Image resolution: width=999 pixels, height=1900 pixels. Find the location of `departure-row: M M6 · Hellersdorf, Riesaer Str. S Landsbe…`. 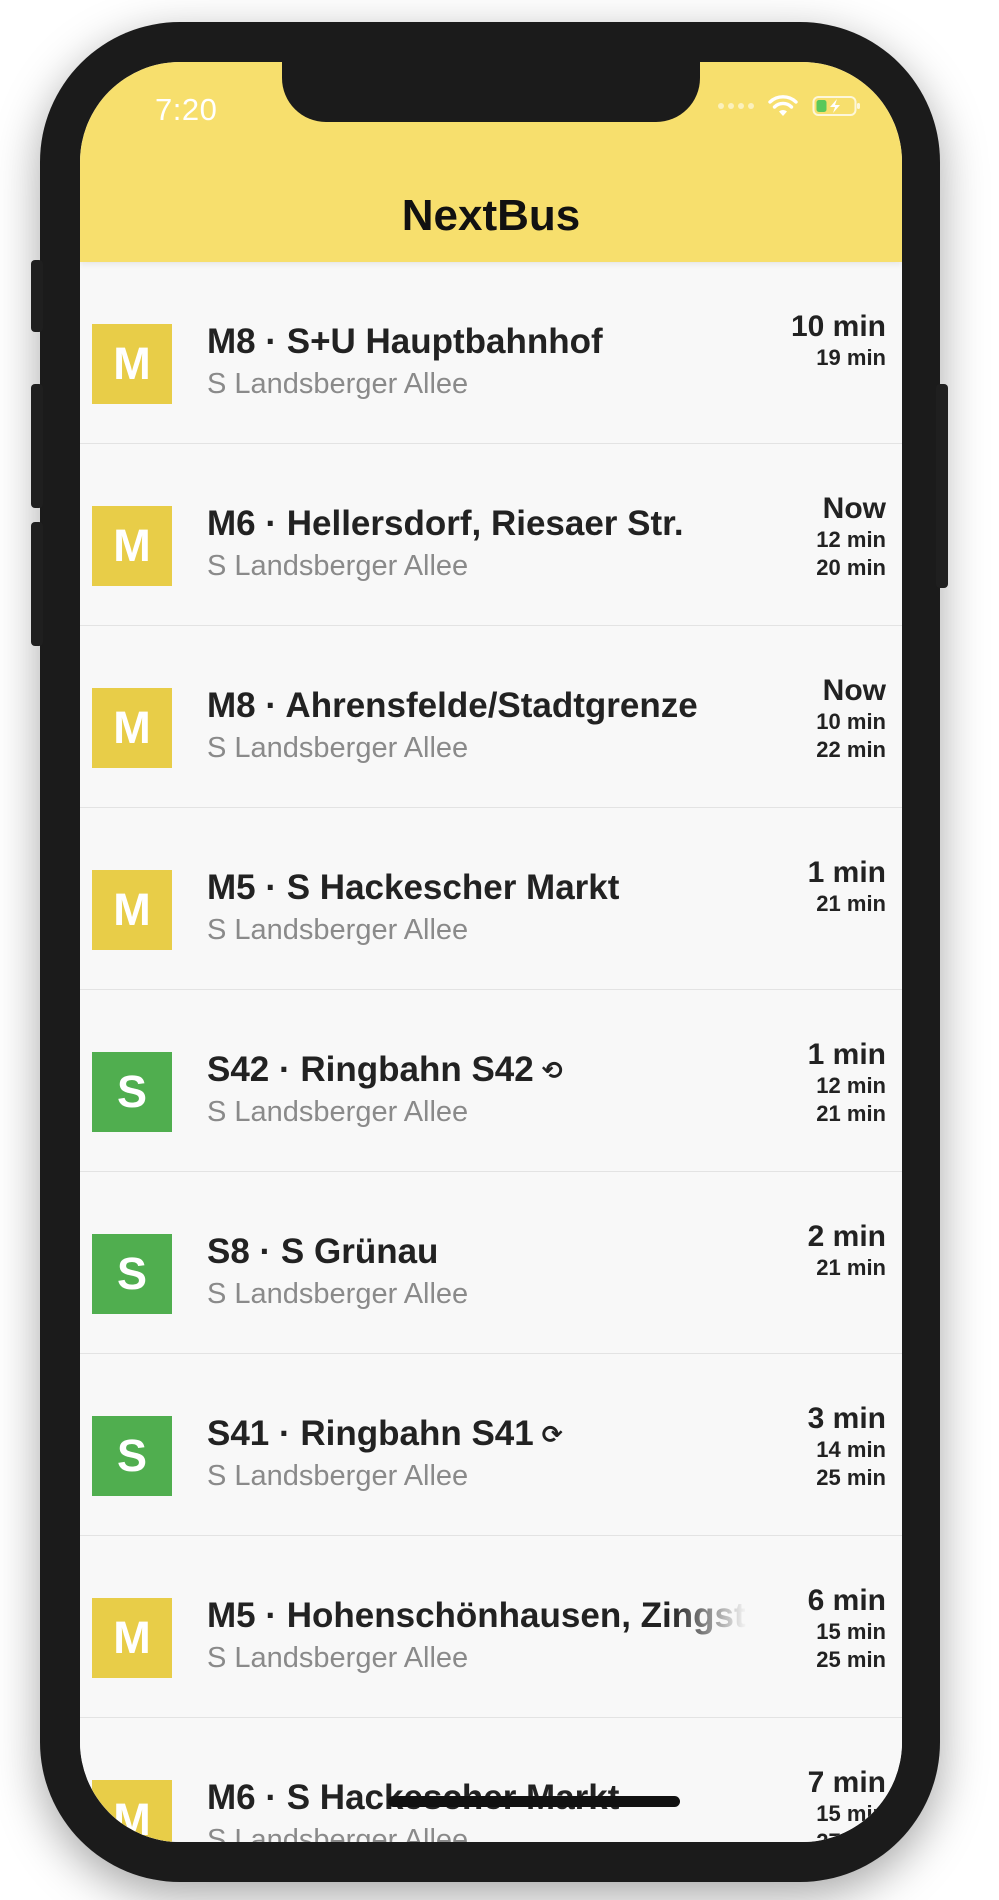

departure-row: M M6 · Hellersdorf, Riesaer Str. S Landsbe… is located at coordinates (491, 535).